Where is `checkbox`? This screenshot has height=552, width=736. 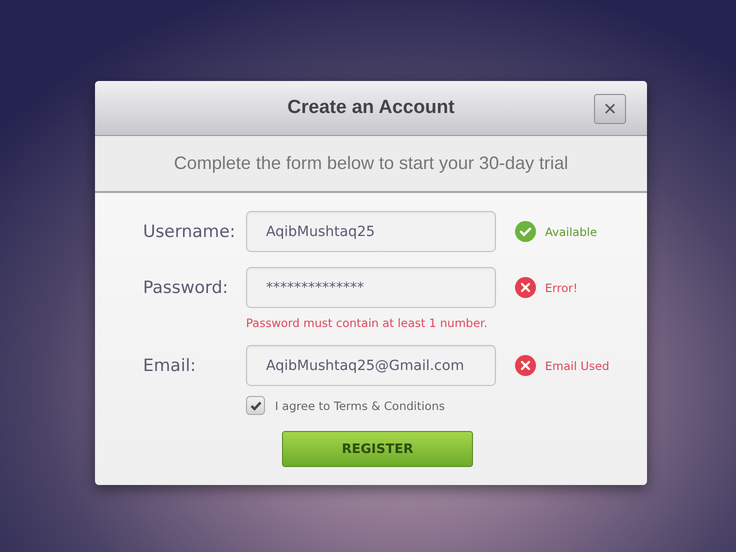
checkbox is located at coordinates (255, 405).